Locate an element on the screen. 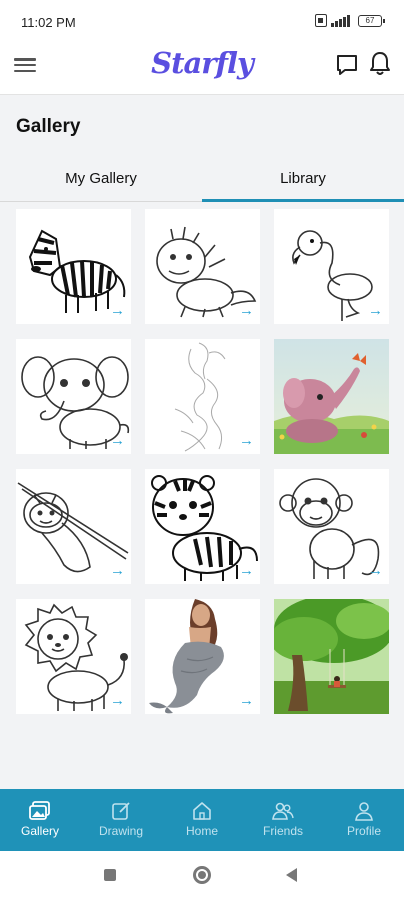 The image size is (404, 900). gallery-card-woman-sketch: → is located at coordinates (202, 396).